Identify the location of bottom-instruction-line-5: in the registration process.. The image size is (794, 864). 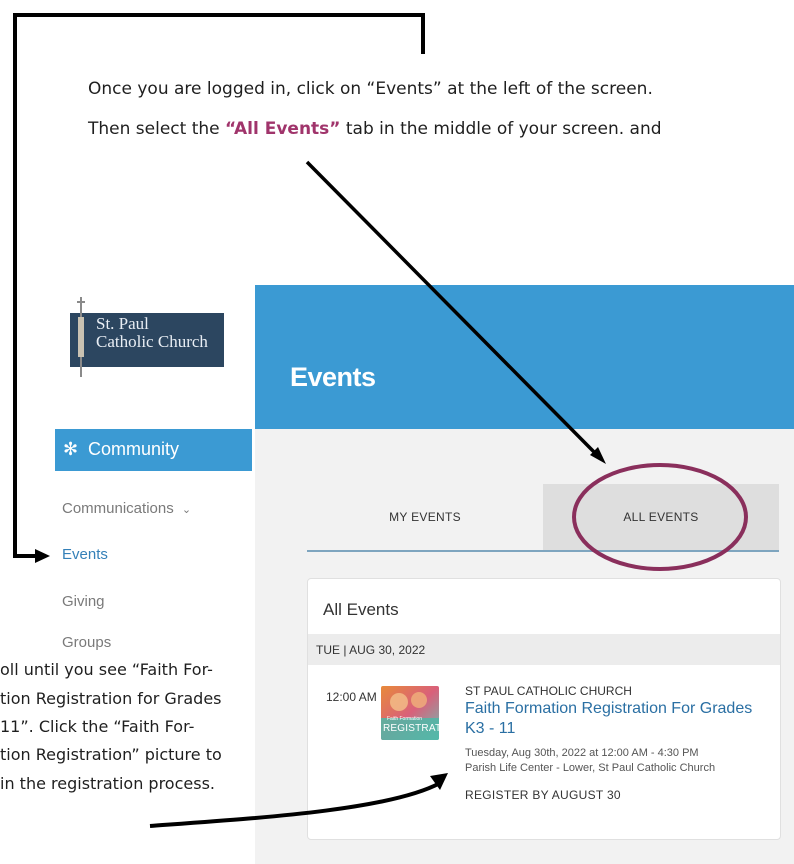
(107, 783).